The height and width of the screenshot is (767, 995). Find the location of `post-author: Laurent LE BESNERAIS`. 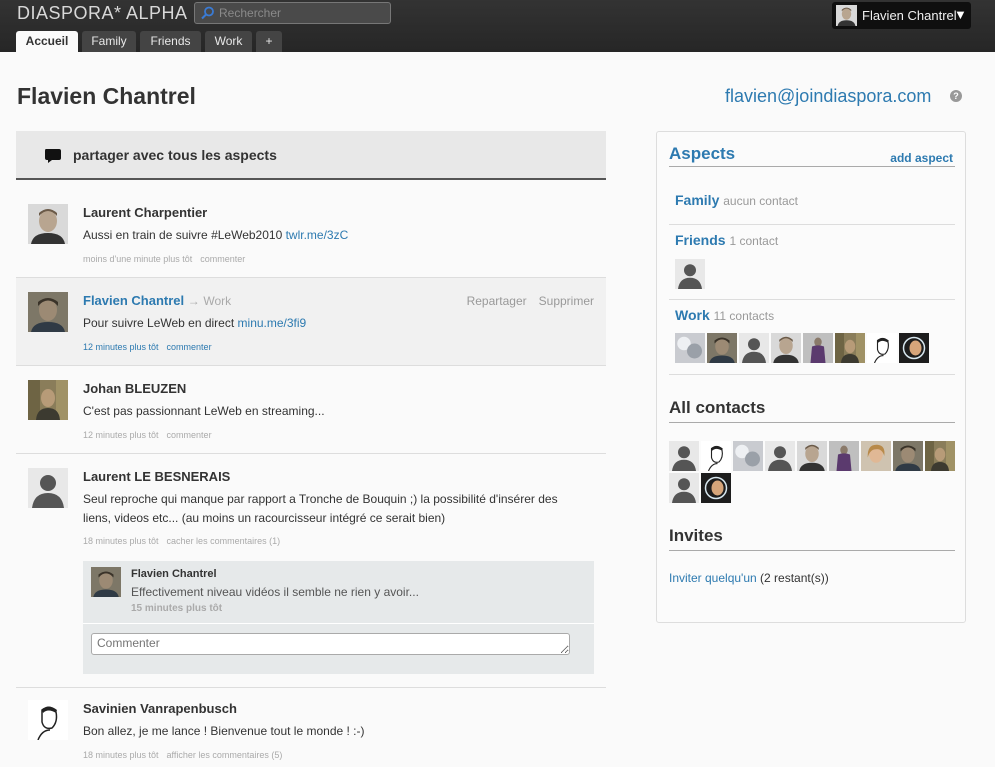

post-author: Laurent LE BESNERAIS is located at coordinates (156, 476).